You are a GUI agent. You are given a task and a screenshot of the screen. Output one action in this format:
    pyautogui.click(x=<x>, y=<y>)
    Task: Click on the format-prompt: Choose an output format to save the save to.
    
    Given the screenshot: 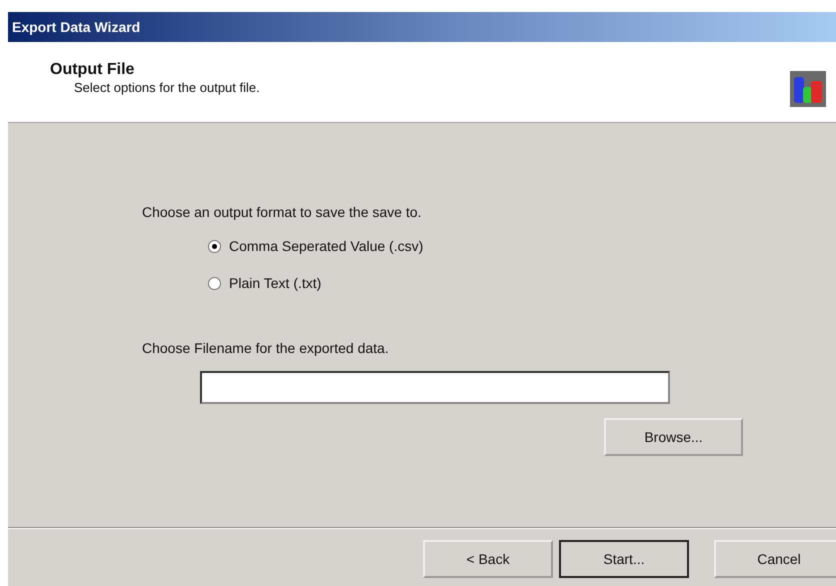 What is the action you would take?
    pyautogui.click(x=282, y=212)
    